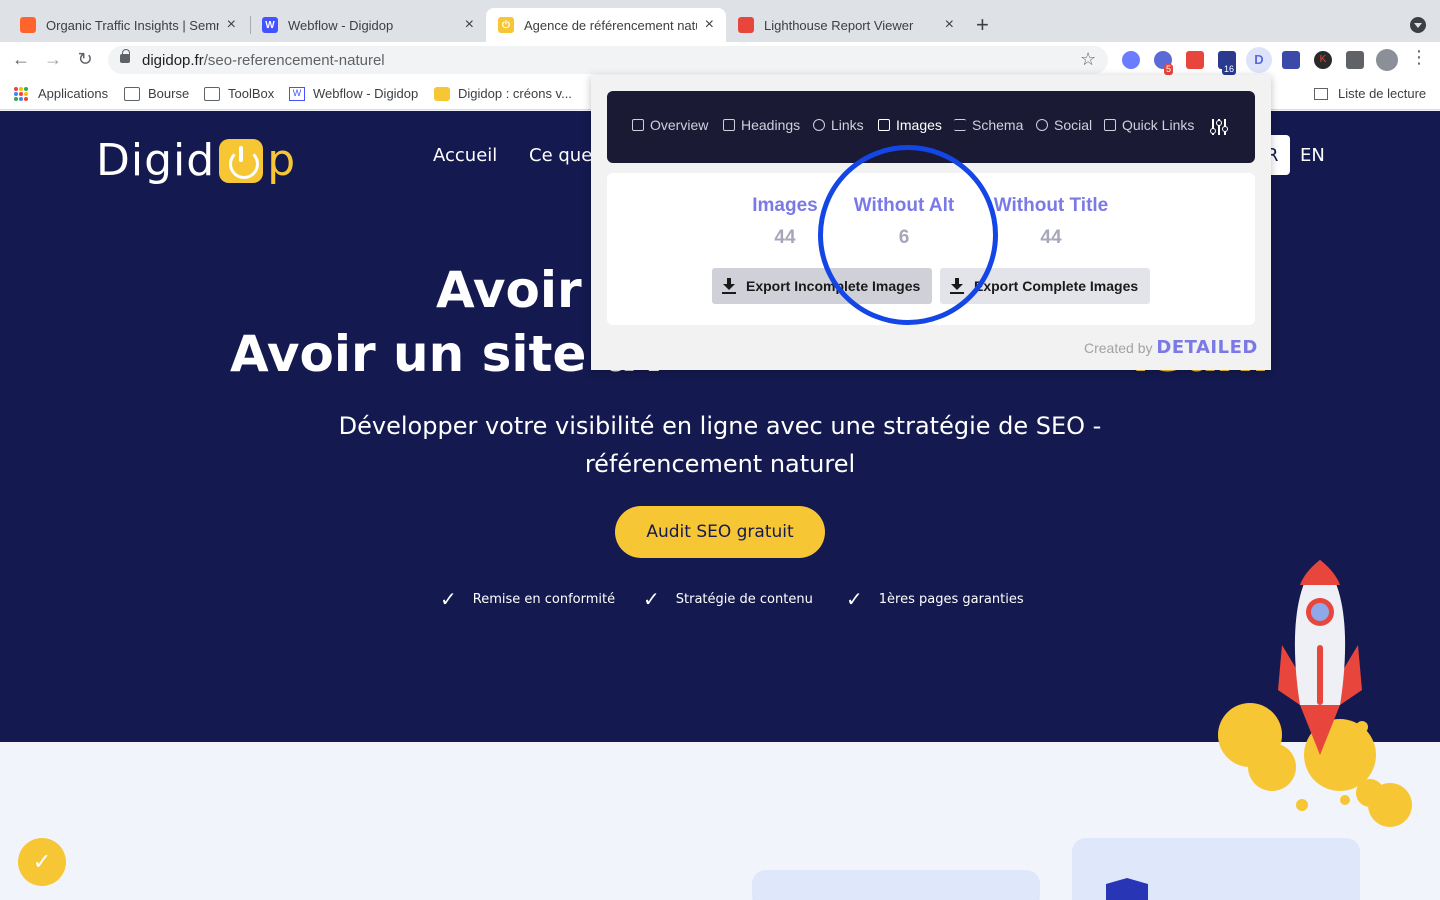 The height and width of the screenshot is (900, 1440). I want to click on reload-icon: ↻, so click(85, 59).